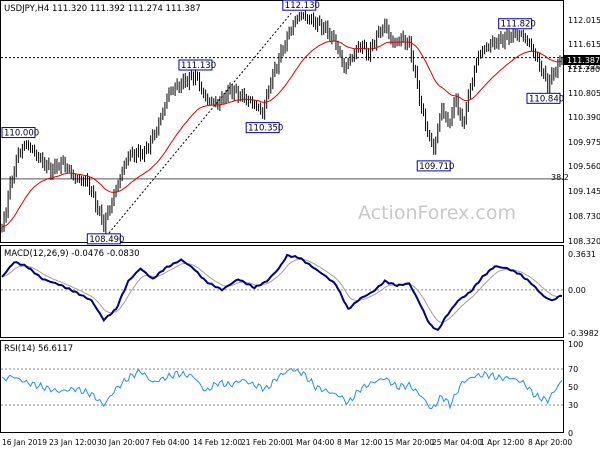 This screenshot has width=600, height=454. I want to click on annotation: 111.130, so click(197, 65).